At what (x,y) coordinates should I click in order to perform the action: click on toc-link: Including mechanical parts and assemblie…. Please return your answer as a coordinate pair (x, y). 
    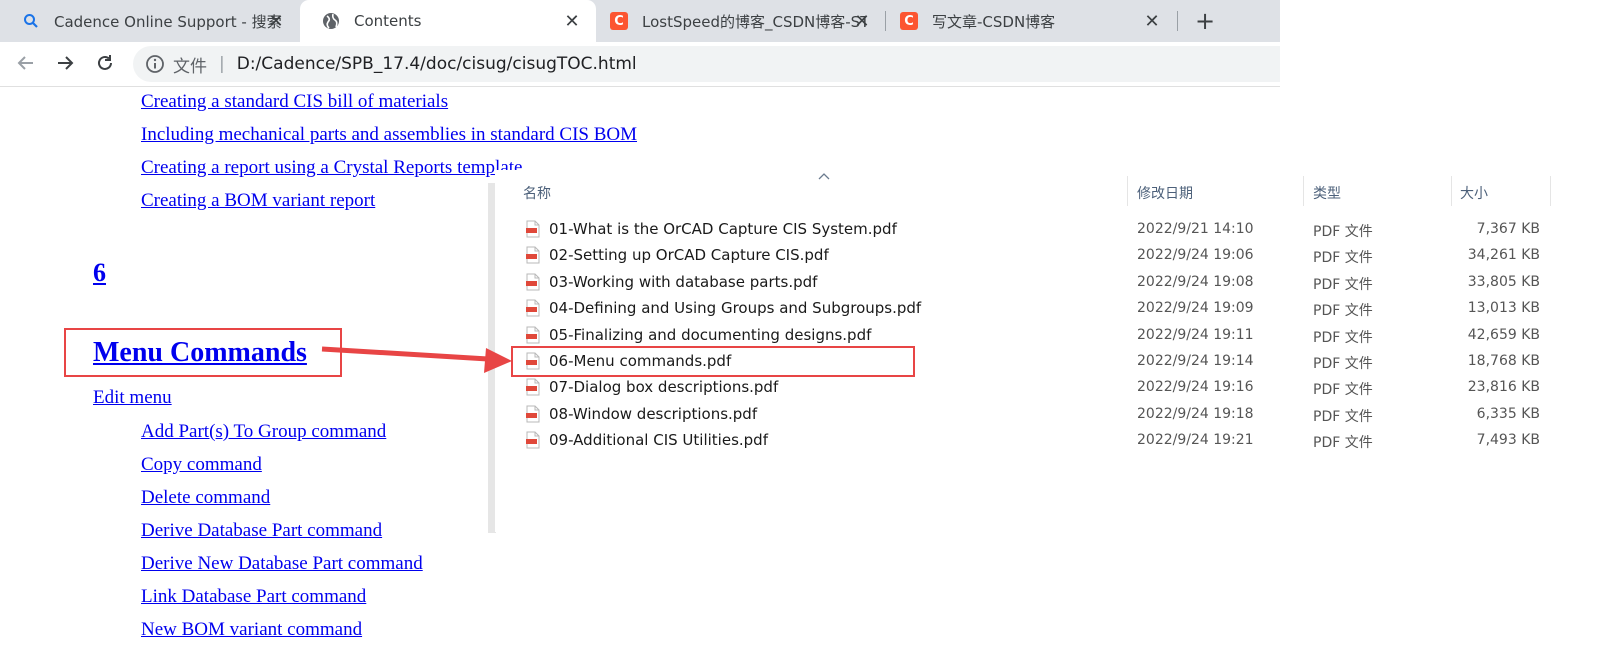
    Looking at the image, I should click on (389, 135).